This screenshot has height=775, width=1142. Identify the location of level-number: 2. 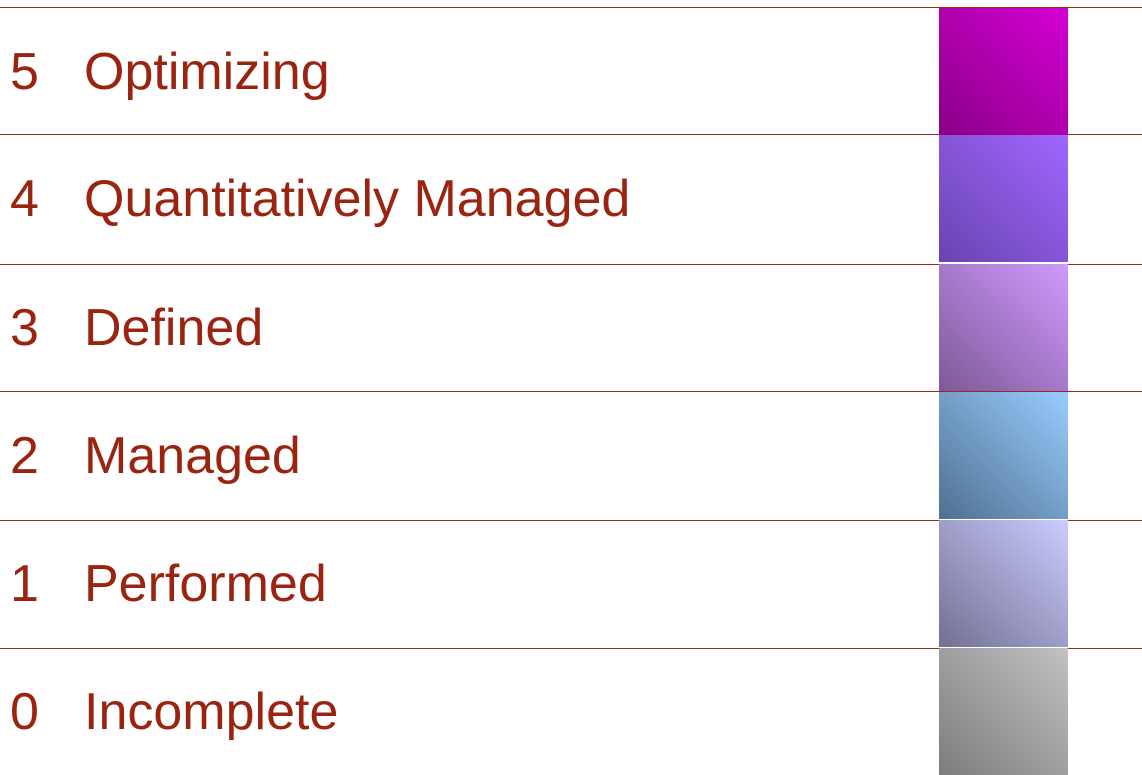
(24, 455).